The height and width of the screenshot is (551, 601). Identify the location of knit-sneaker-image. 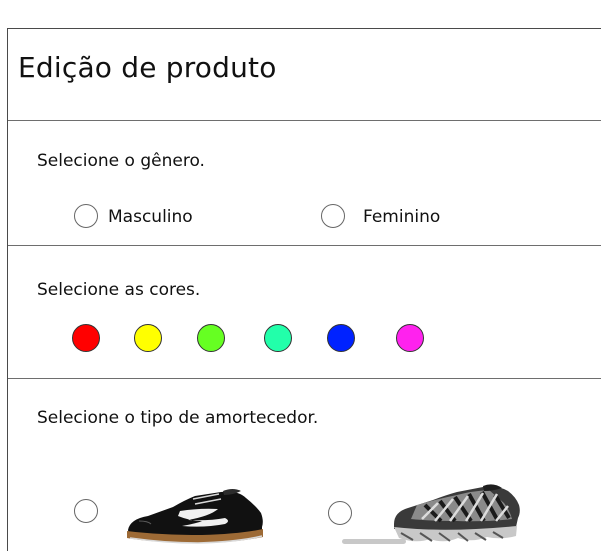
(454, 507).